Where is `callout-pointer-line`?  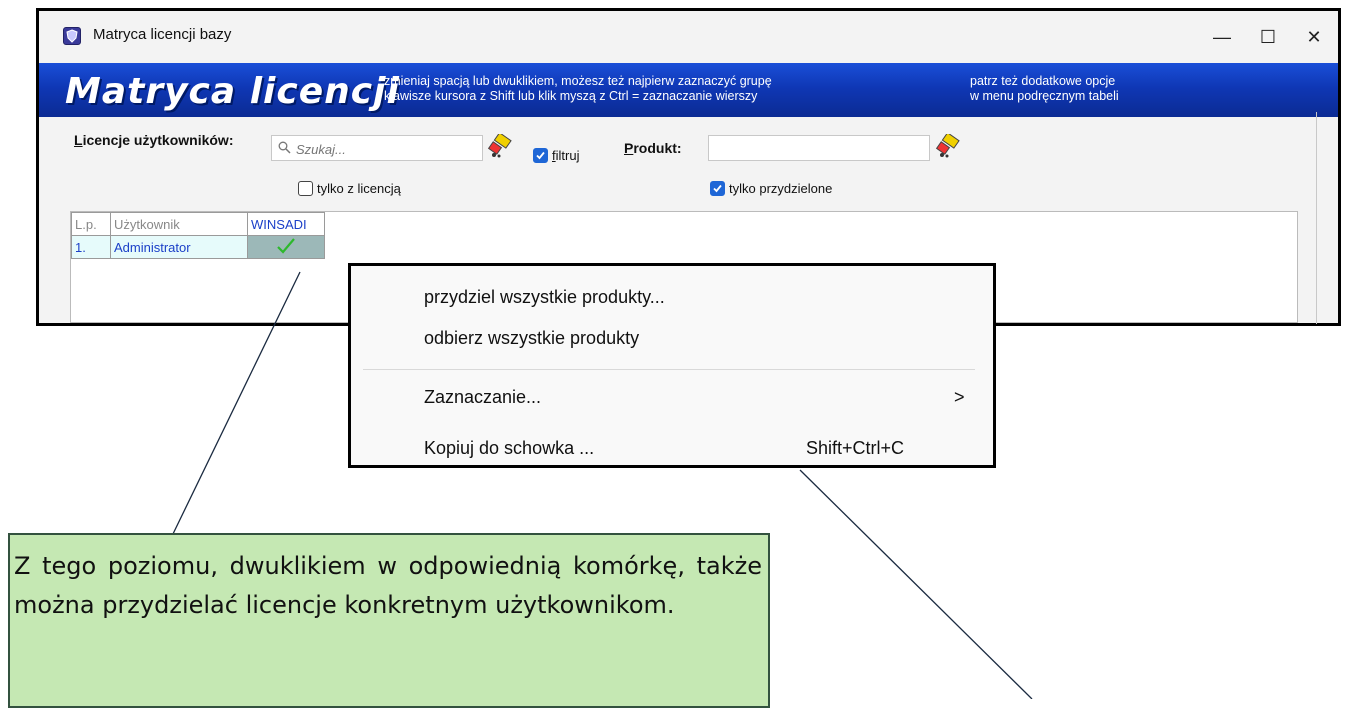 callout-pointer-line is located at coordinates (236, 404).